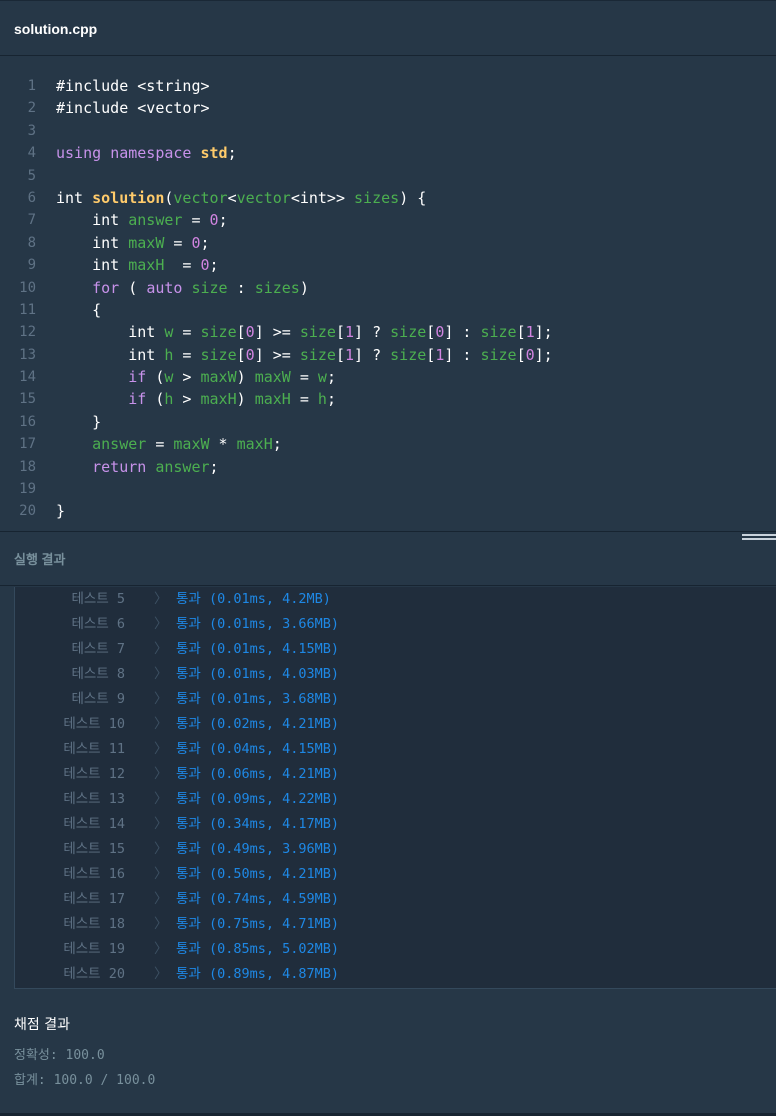  What do you see at coordinates (385, 749) in the screenshot?
I see `test-result-row: 테스트 11 〉 통과 (0.04ms, 4.15MB)` at bounding box center [385, 749].